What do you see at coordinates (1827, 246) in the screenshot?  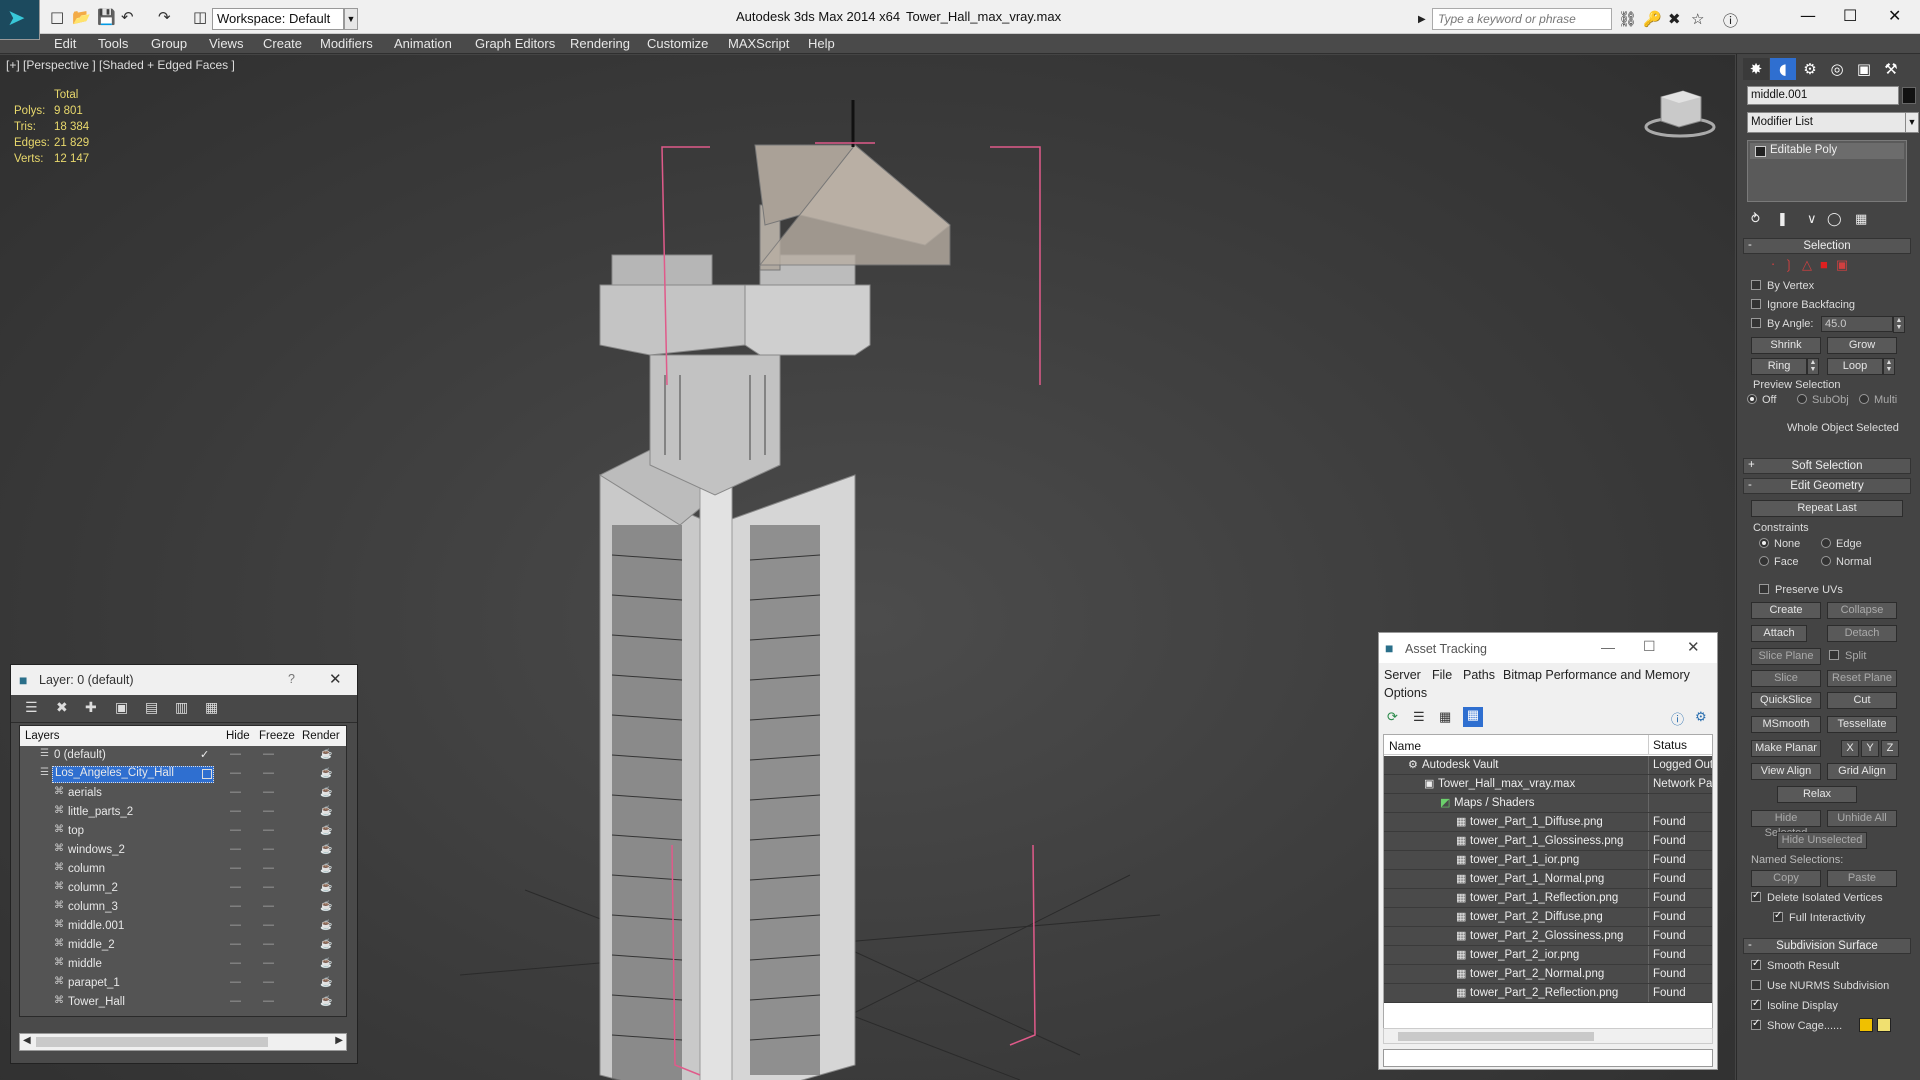 I see `selection-rollout: - Selection` at bounding box center [1827, 246].